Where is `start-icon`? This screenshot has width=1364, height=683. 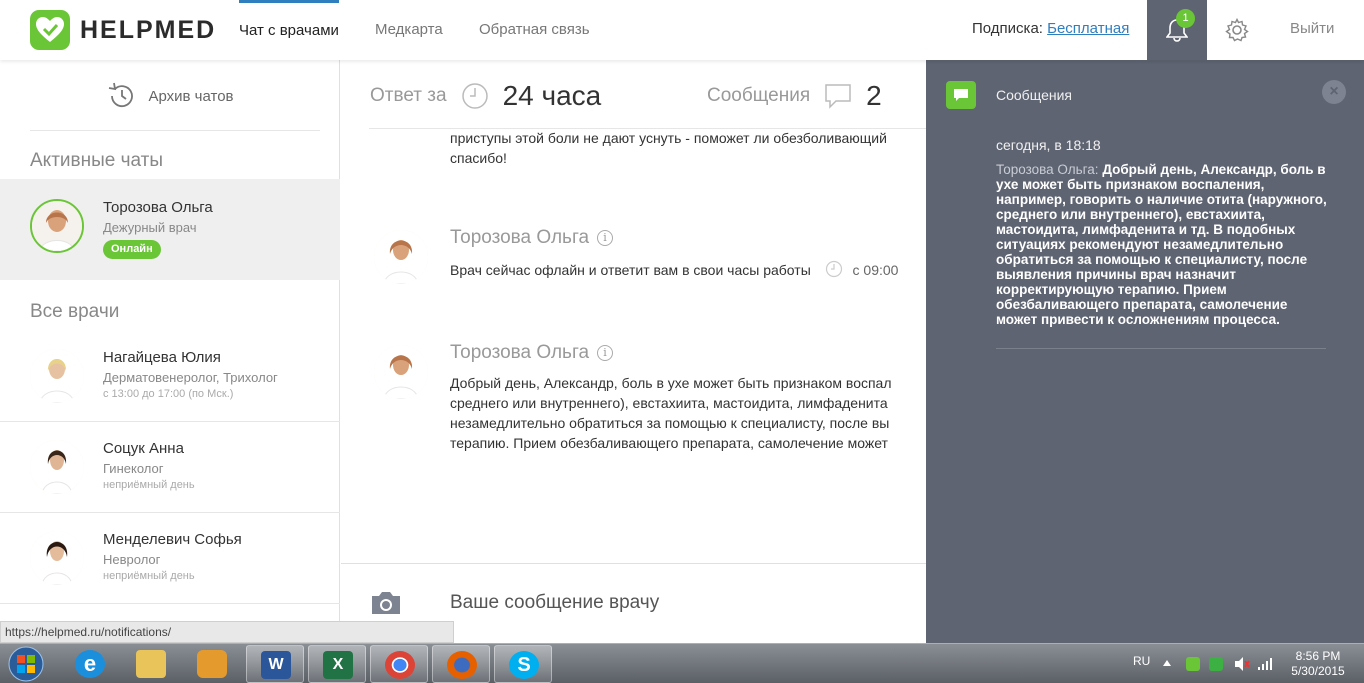
start-icon is located at coordinates (26, 664).